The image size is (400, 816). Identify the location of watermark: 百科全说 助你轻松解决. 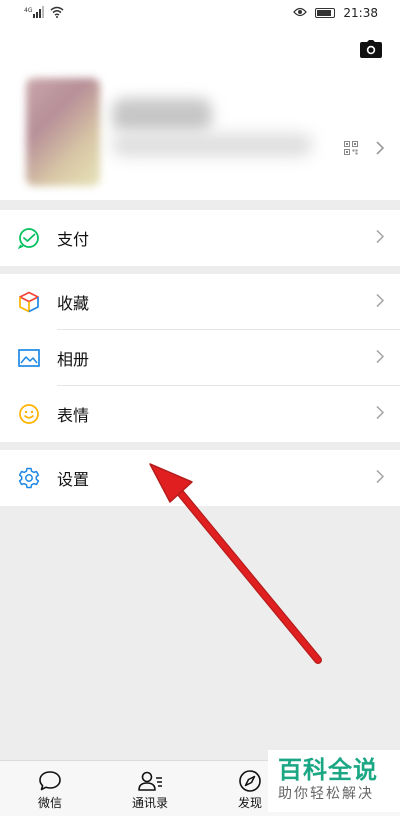
(334, 781).